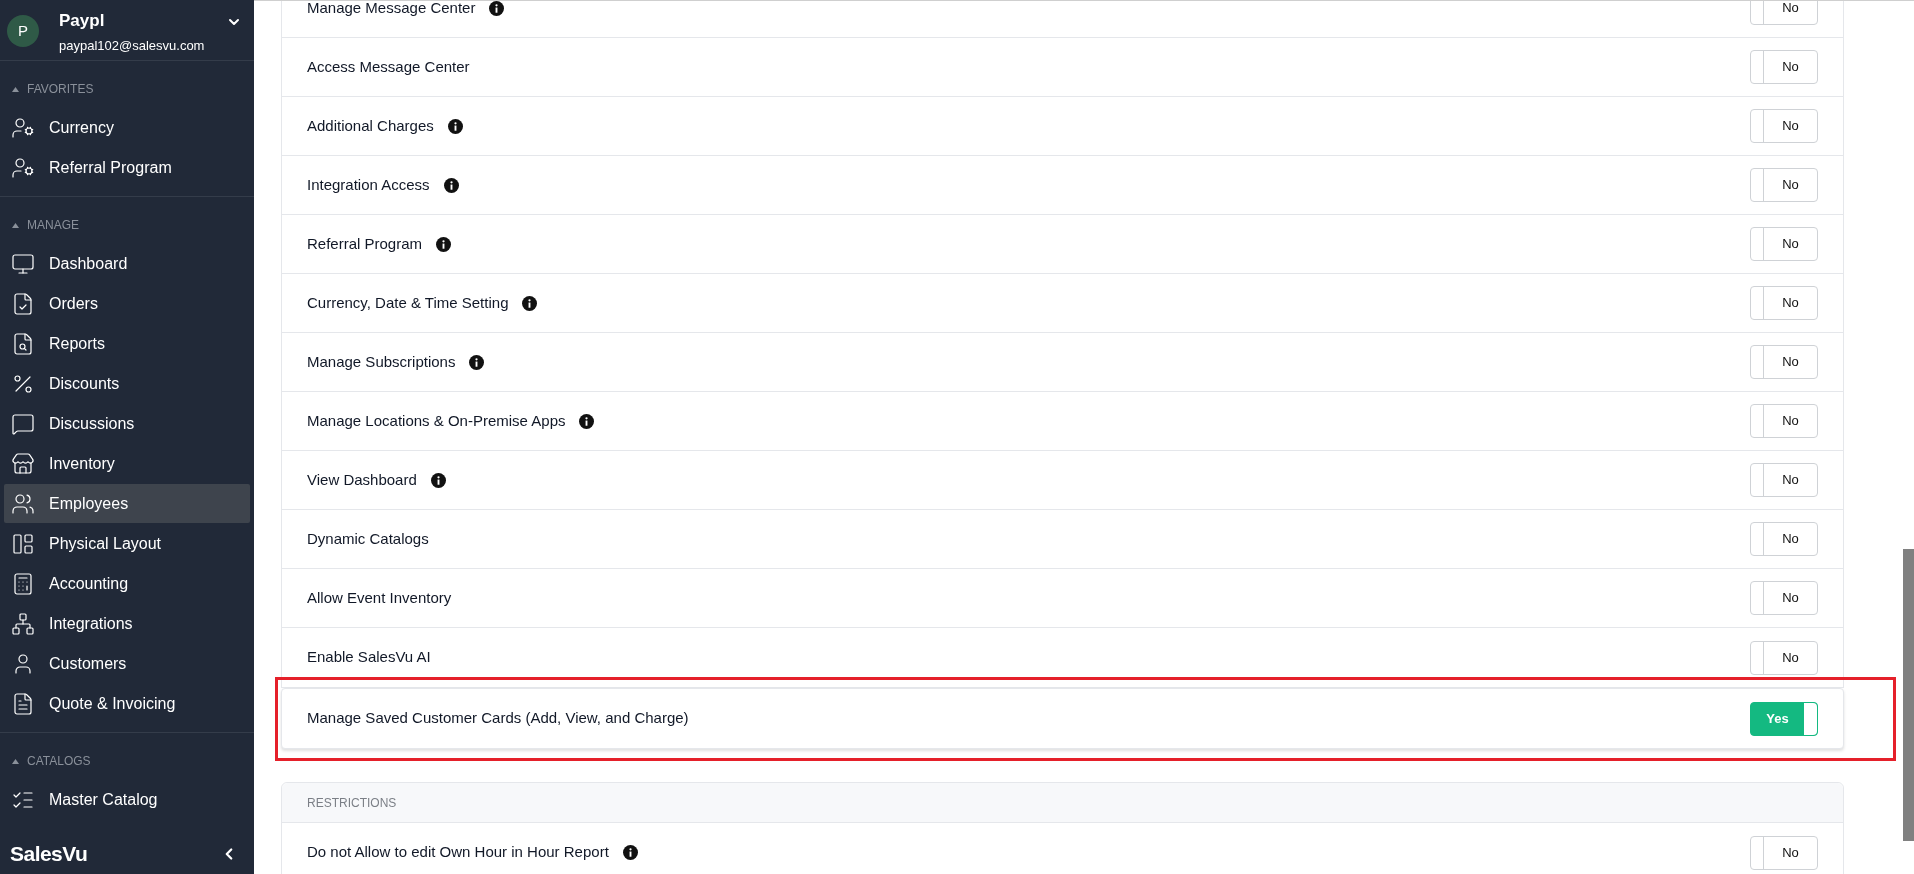 Image resolution: width=1914 pixels, height=874 pixels. I want to click on permission-label: Dynamic Catalogs, so click(368, 538).